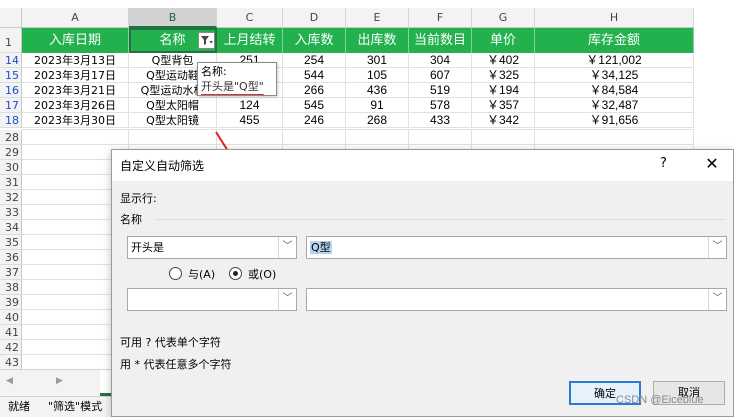 Image resolution: width=734 pixels, height=417 pixels. Describe the element at coordinates (377, 75) in the screenshot. I see `table-cell: 105` at that location.